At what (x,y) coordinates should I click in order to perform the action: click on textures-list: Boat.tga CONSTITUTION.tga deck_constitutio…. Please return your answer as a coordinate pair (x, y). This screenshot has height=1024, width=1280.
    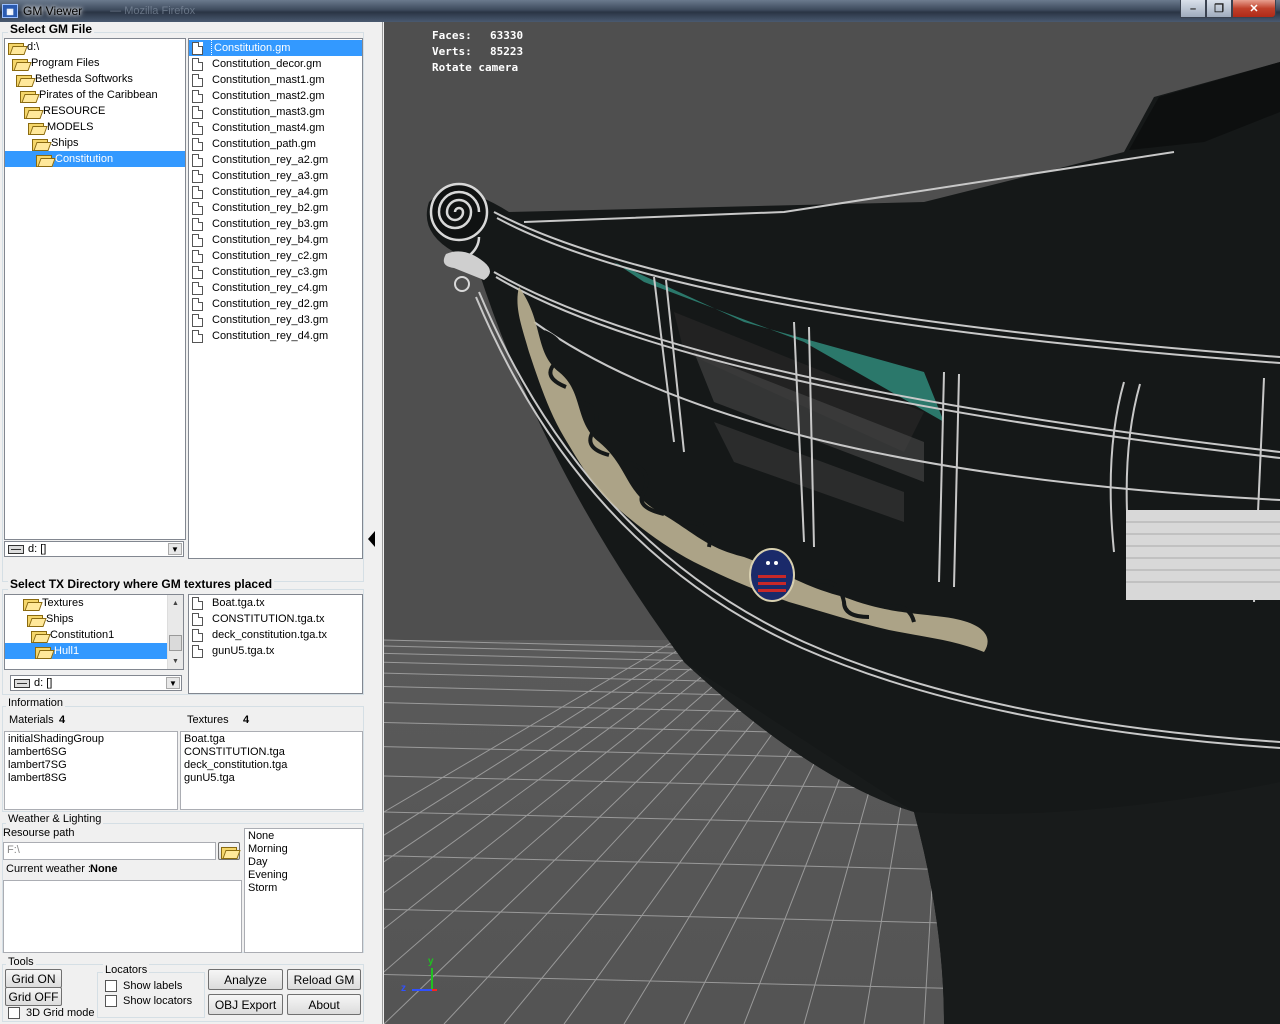
    Looking at the image, I should click on (271, 770).